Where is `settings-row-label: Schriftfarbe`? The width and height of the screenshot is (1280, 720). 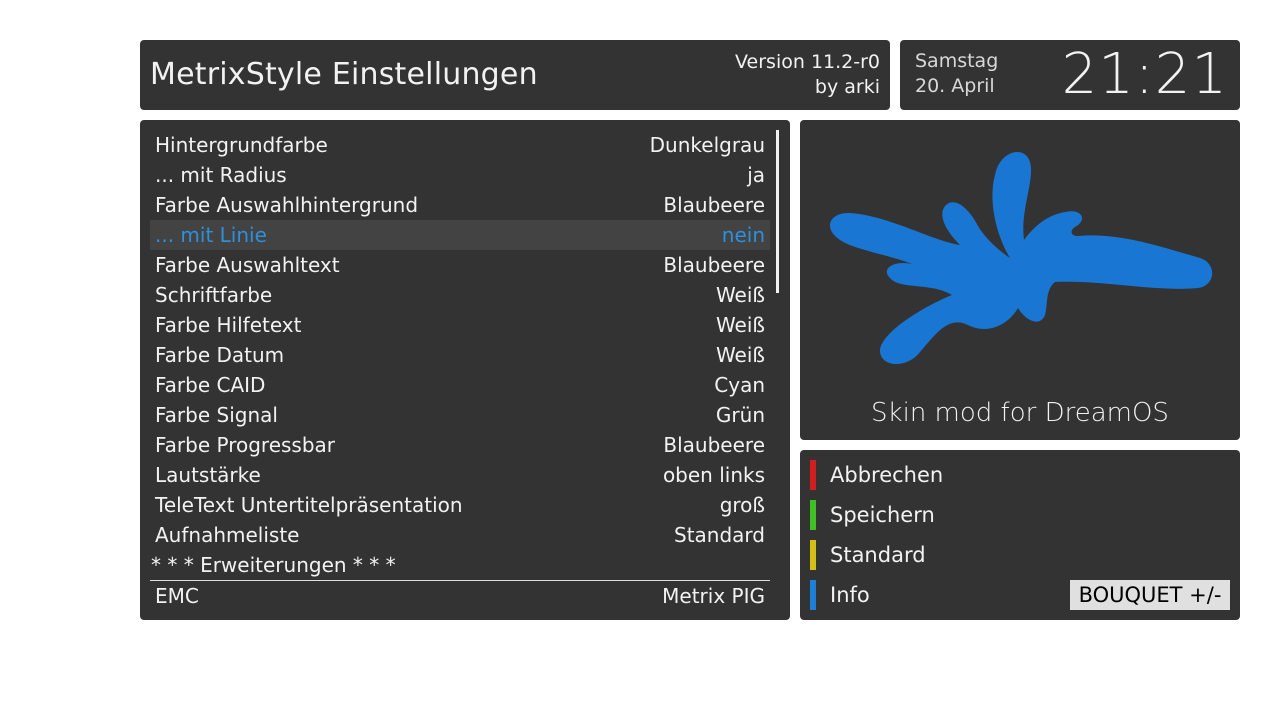
settings-row-label: Schriftfarbe is located at coordinates (214, 295).